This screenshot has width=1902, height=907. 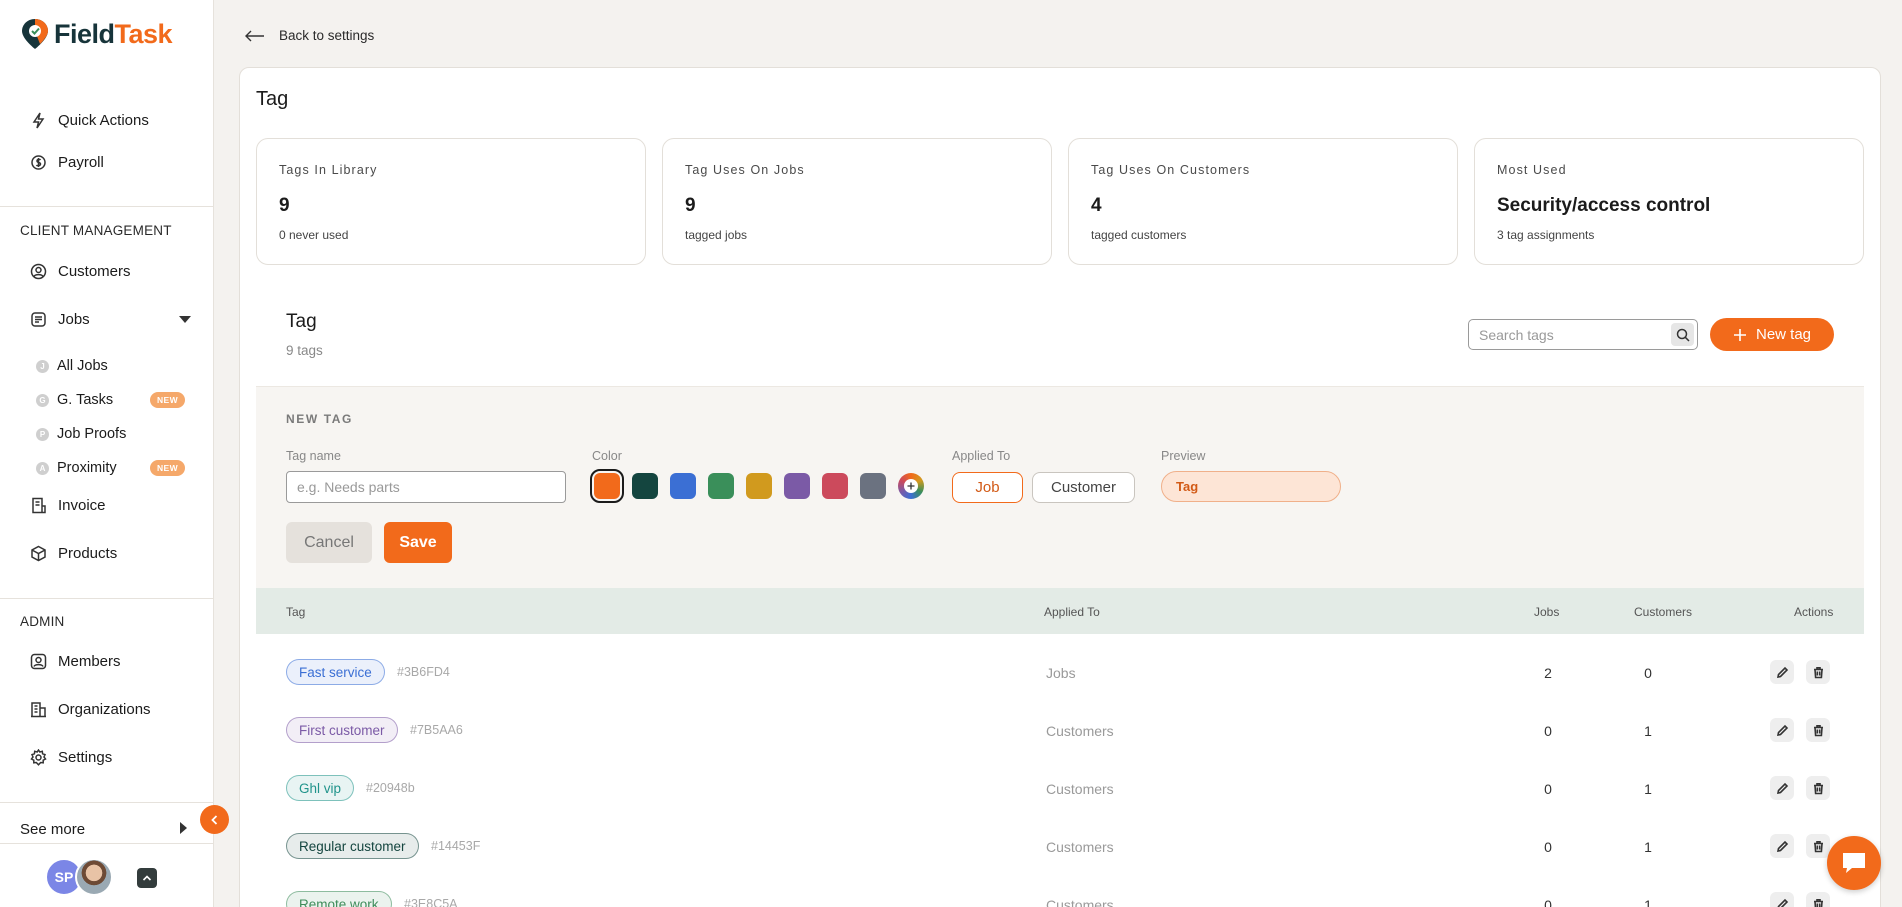 What do you see at coordinates (873, 486) in the screenshot?
I see `color-swatch-gray` at bounding box center [873, 486].